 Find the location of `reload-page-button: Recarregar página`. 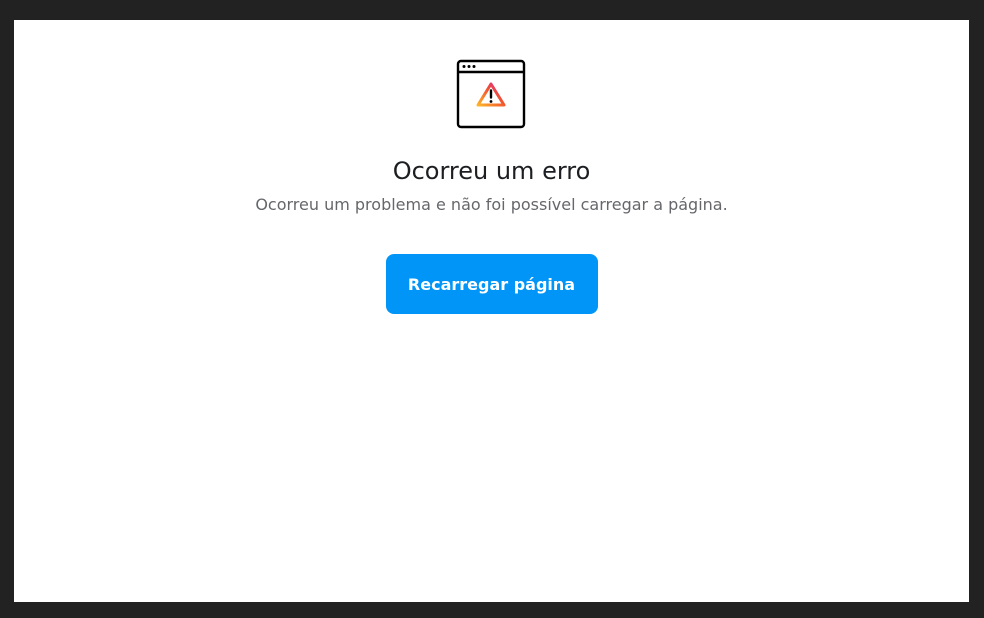

reload-page-button: Recarregar página is located at coordinates (491, 284).